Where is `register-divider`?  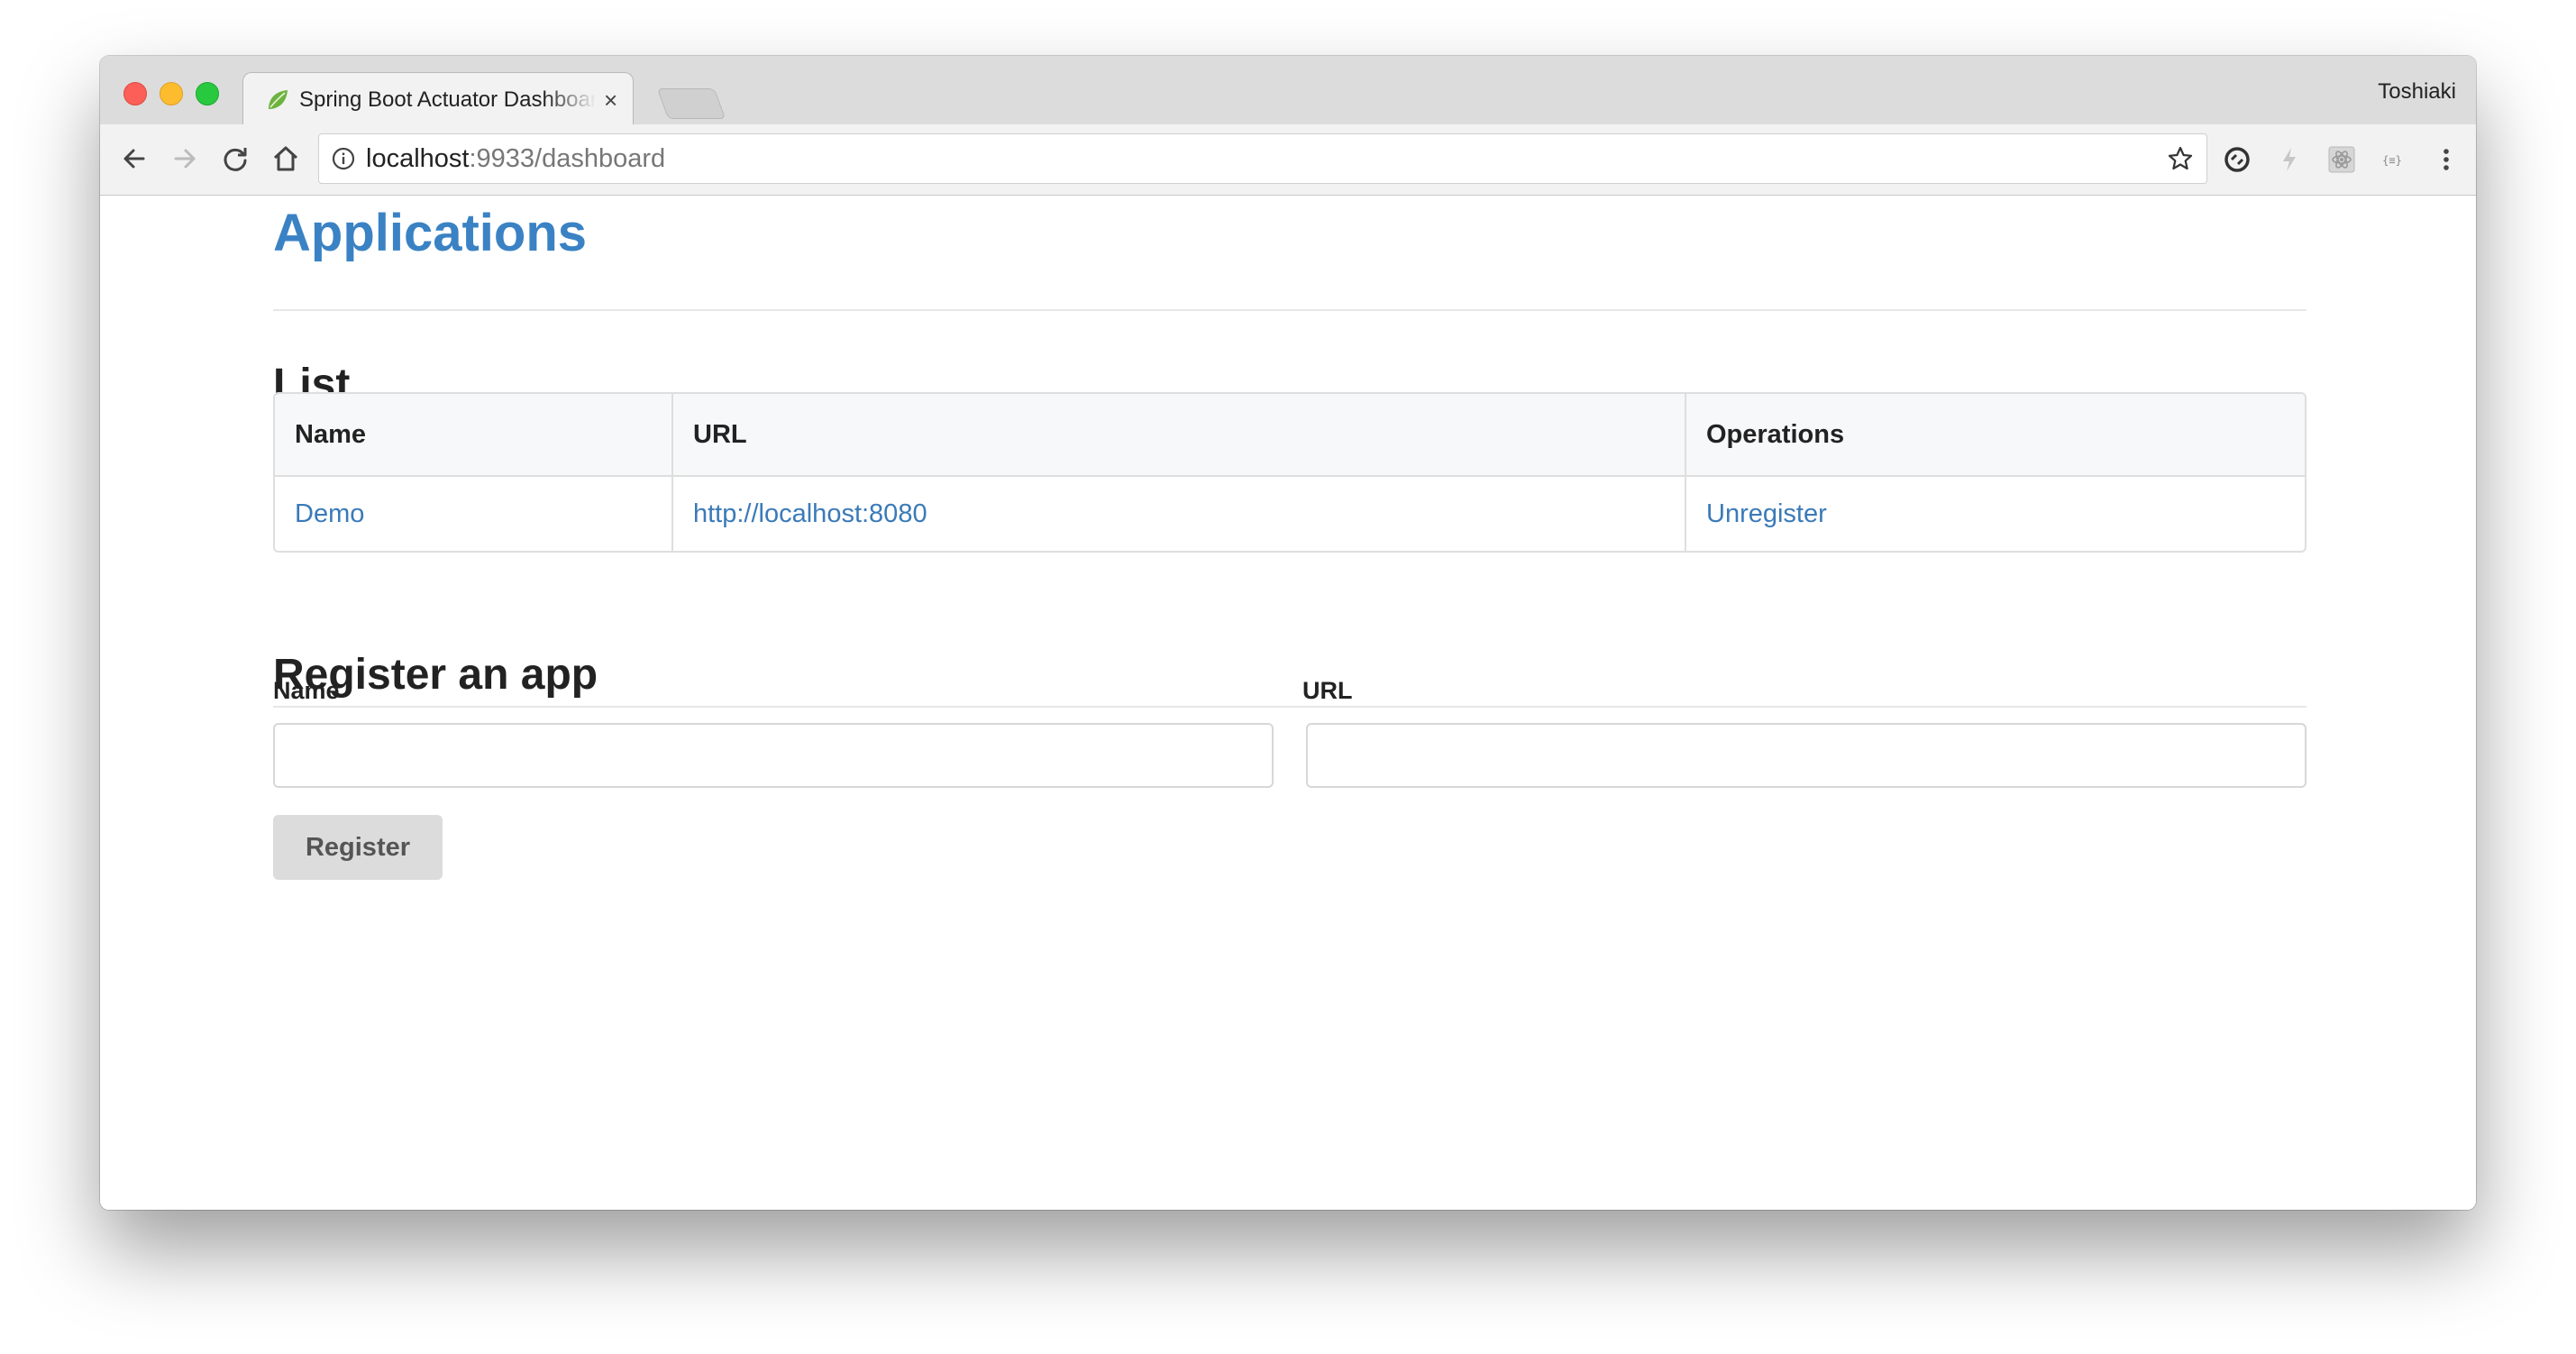
register-divider is located at coordinates (1290, 707).